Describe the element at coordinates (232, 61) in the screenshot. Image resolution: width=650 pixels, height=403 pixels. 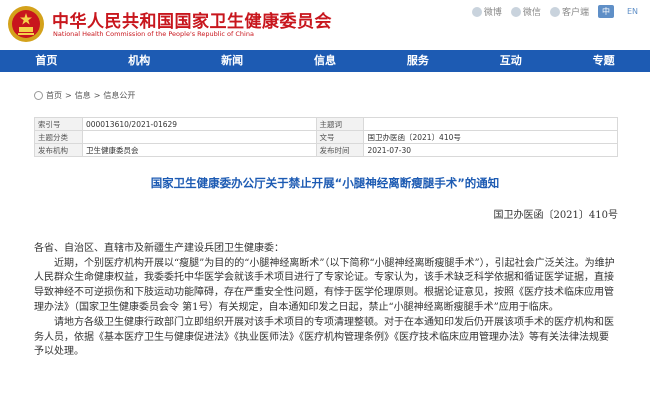
I see `nav-item-news: 新闻` at that location.